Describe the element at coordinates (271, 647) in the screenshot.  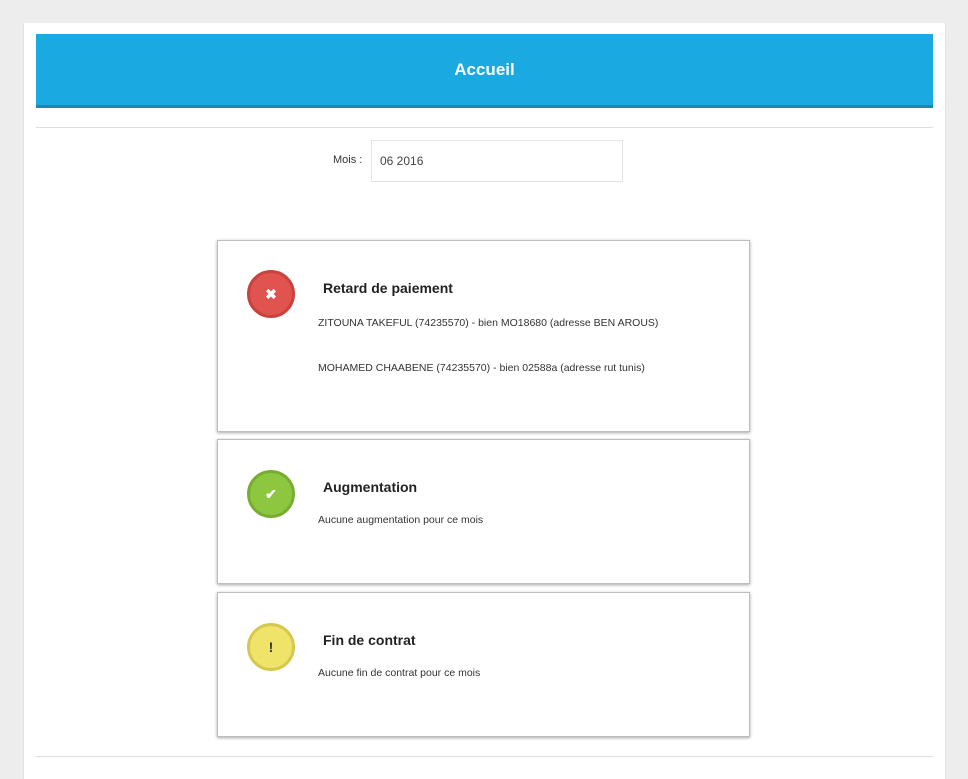
I see `exclamation-icon: !` at that location.